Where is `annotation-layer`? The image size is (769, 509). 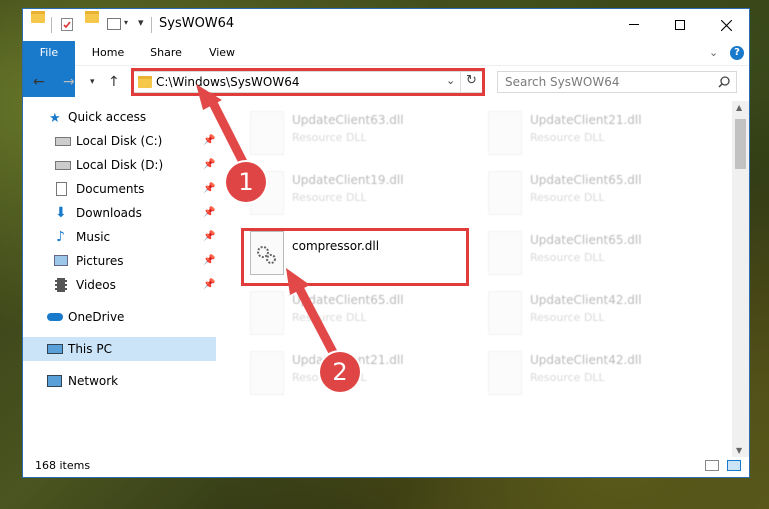
annotation-layer is located at coordinates (269, 224).